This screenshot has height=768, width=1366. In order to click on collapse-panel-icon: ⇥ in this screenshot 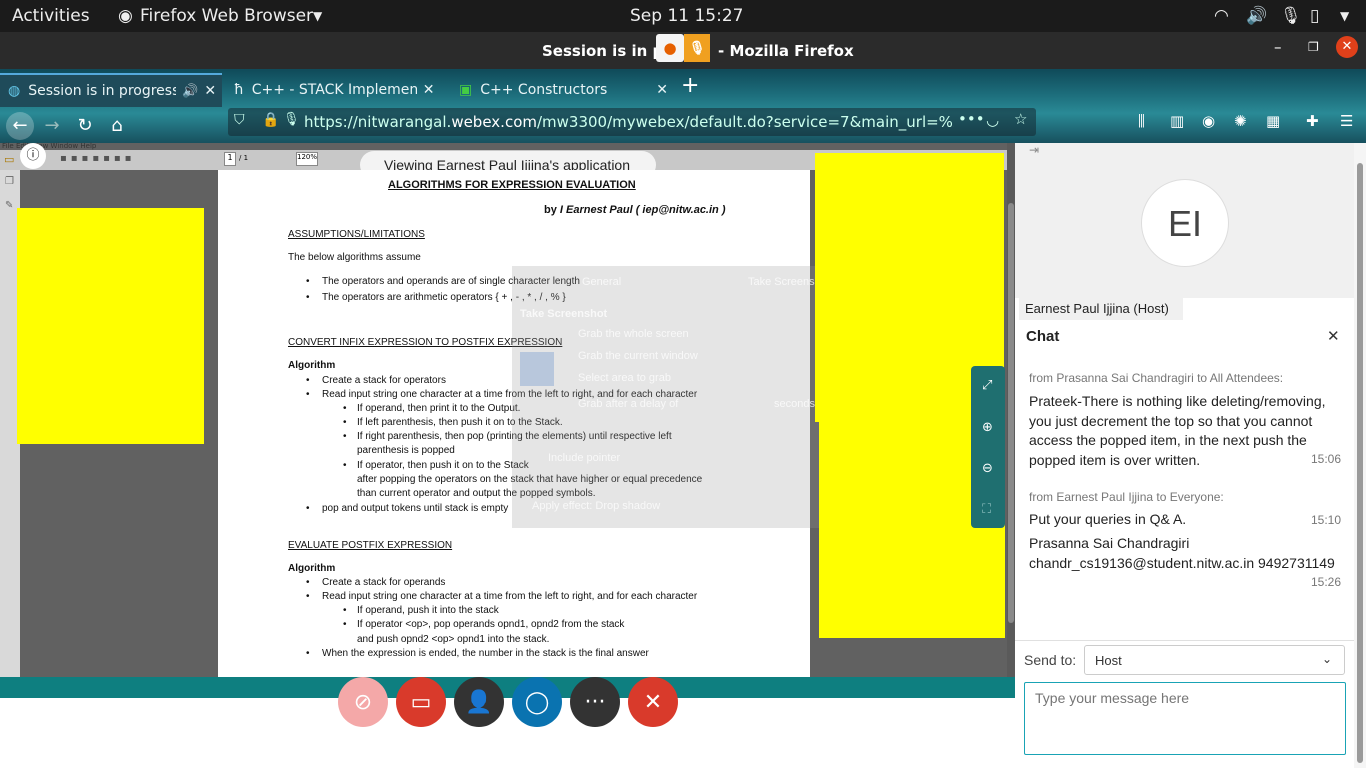, I will do `click(1034, 150)`.